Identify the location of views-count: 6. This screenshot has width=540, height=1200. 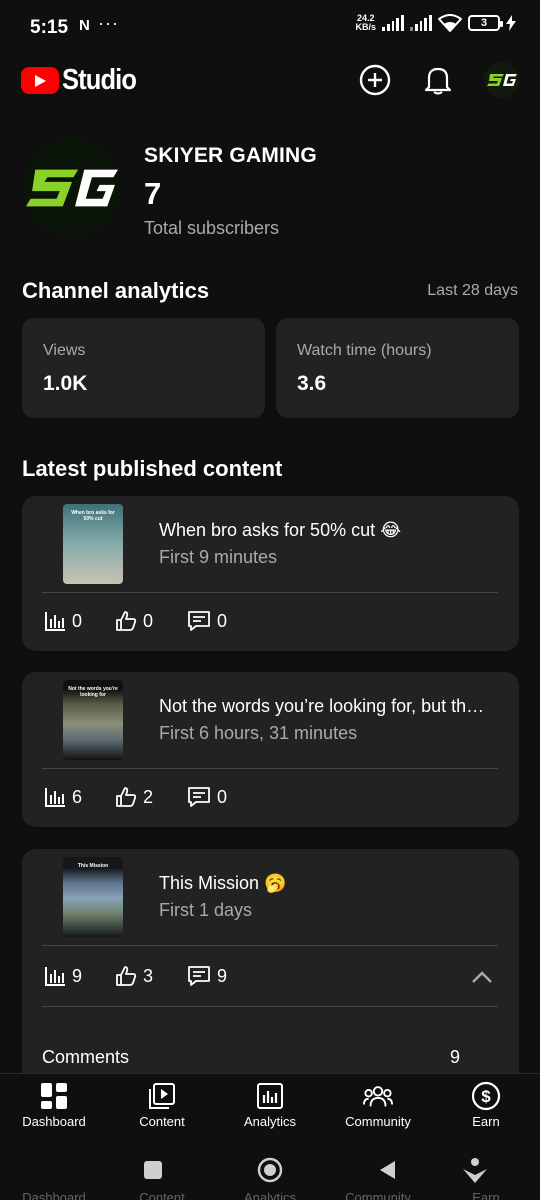
(77, 796).